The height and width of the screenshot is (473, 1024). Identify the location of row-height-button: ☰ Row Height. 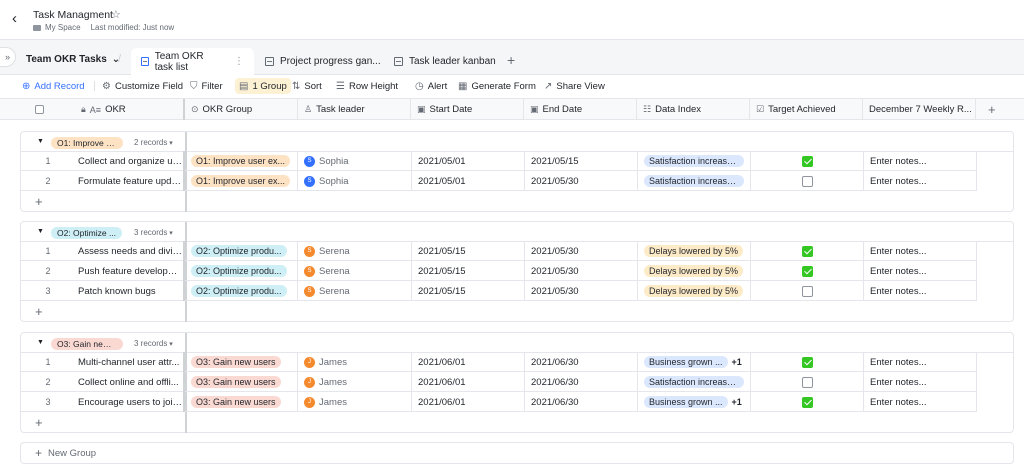
(367, 86).